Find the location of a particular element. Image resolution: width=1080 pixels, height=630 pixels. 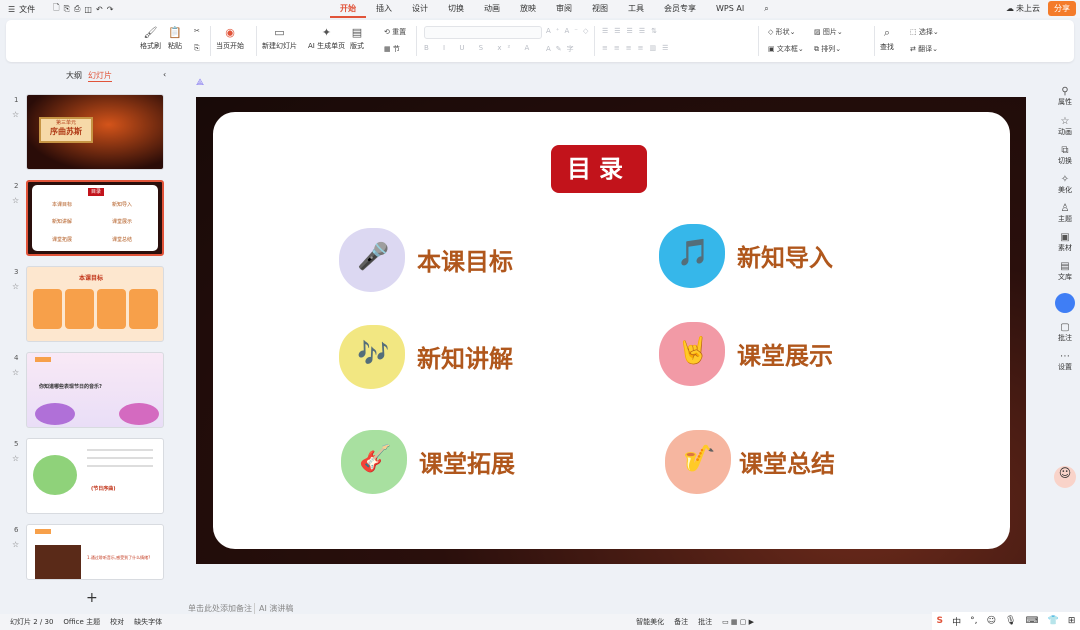

slide-thumb: 第三单元 序曲苏斯 is located at coordinates (95, 132).